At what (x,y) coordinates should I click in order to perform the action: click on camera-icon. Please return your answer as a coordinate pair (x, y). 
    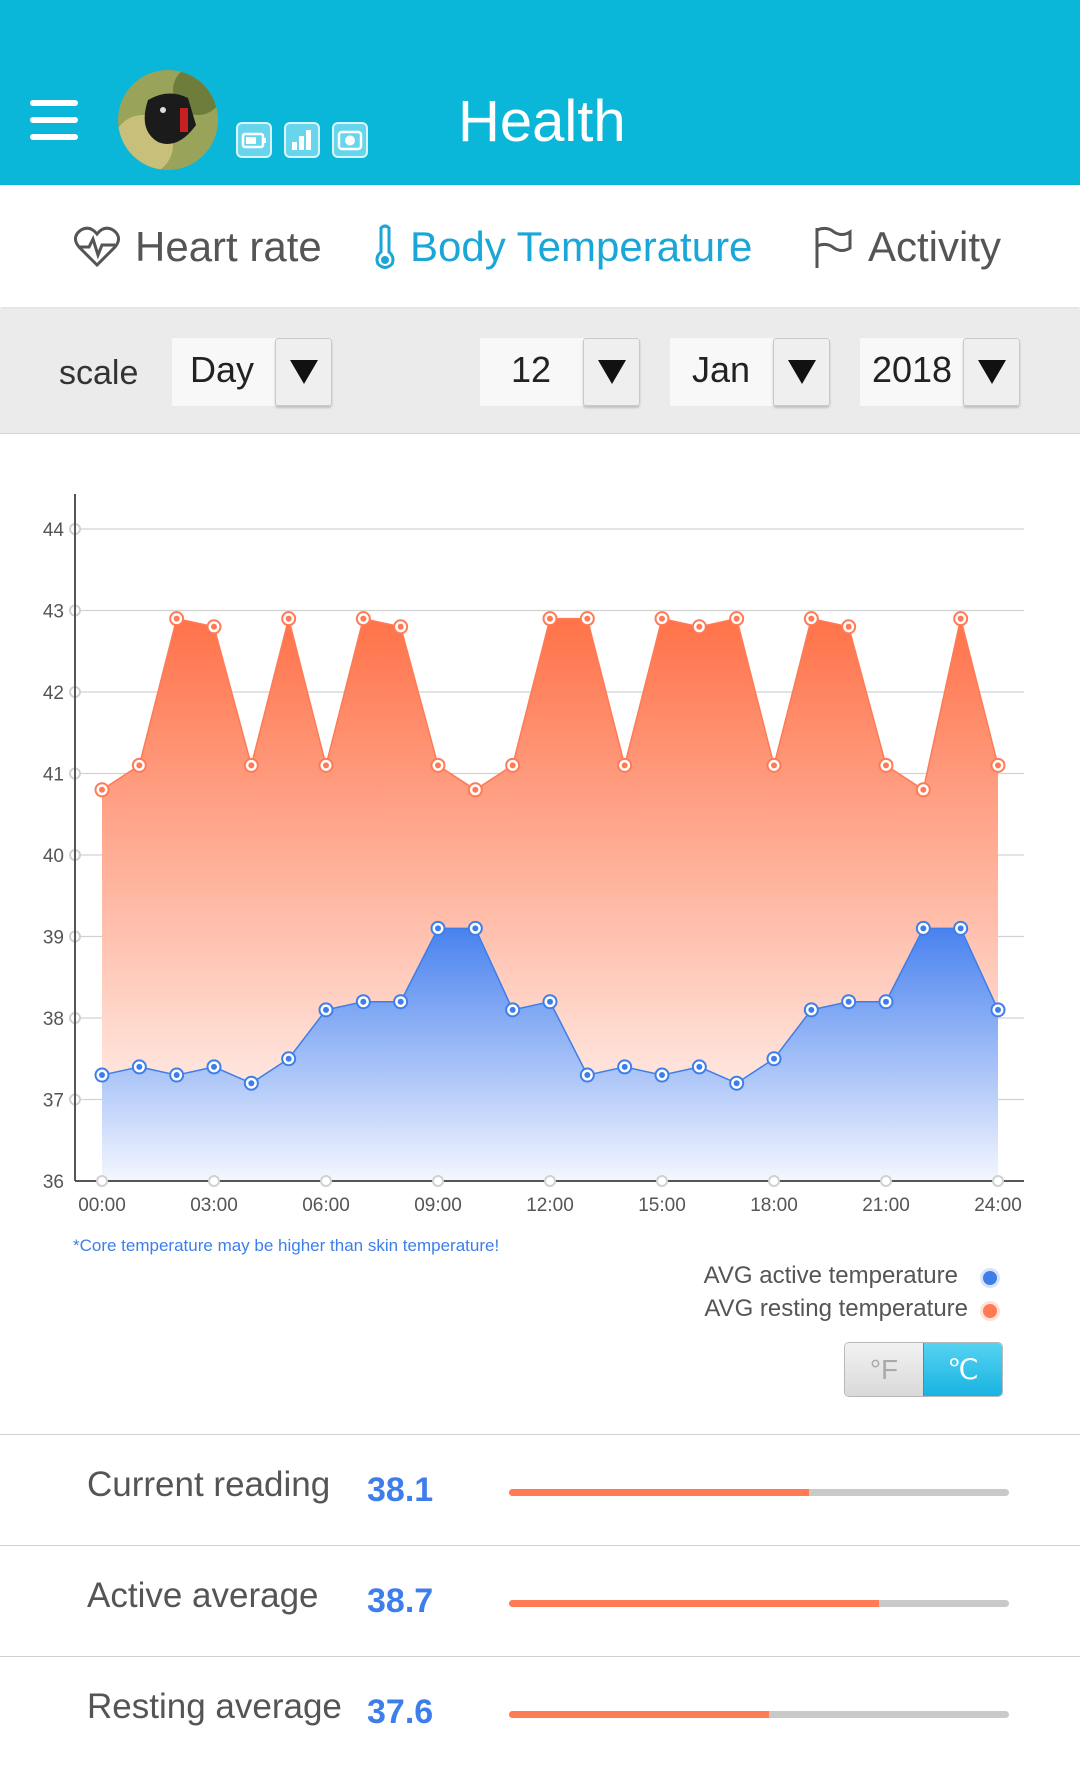
    Looking at the image, I should click on (350, 140).